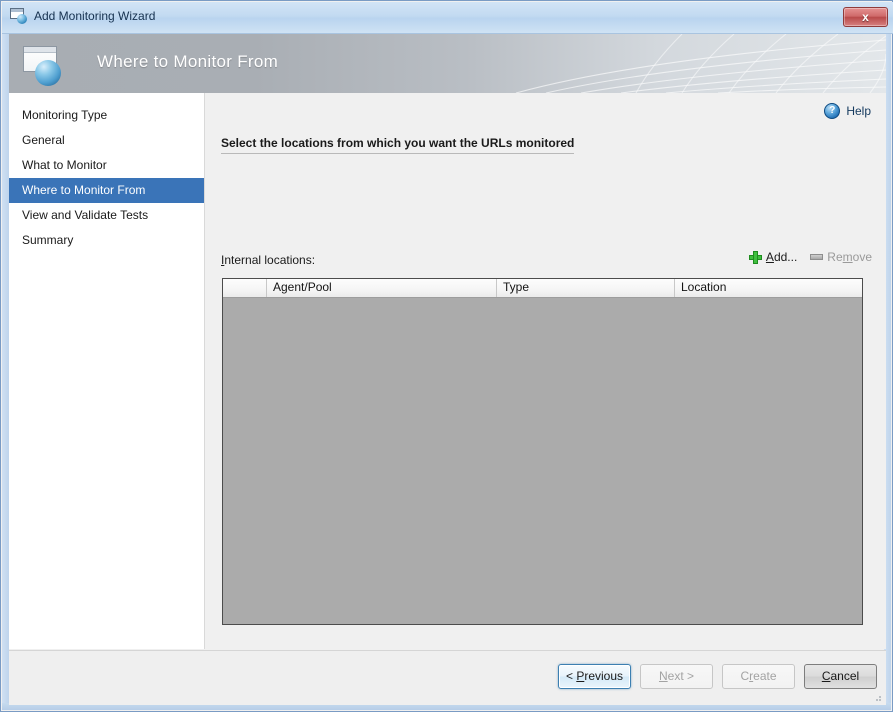 The width and height of the screenshot is (893, 712). What do you see at coordinates (765, 676) in the screenshot?
I see `create-button-text: eate` at bounding box center [765, 676].